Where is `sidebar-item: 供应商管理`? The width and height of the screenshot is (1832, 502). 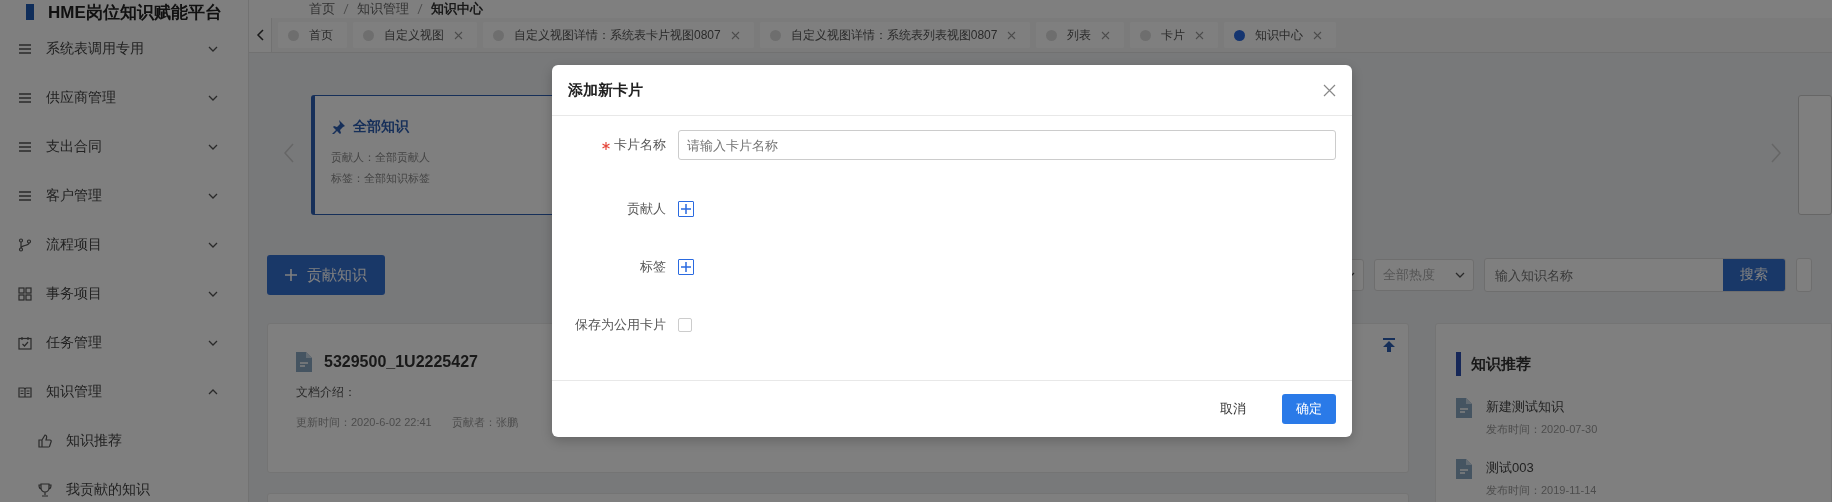
sidebar-item: 供应商管理 is located at coordinates (124, 97).